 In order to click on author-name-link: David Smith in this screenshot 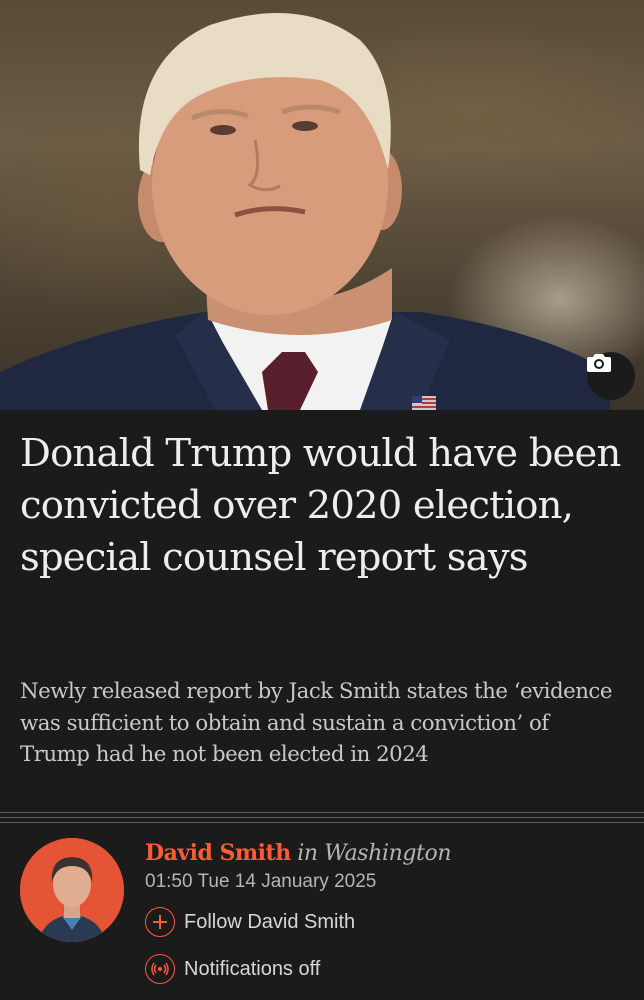, I will do `click(218, 853)`.